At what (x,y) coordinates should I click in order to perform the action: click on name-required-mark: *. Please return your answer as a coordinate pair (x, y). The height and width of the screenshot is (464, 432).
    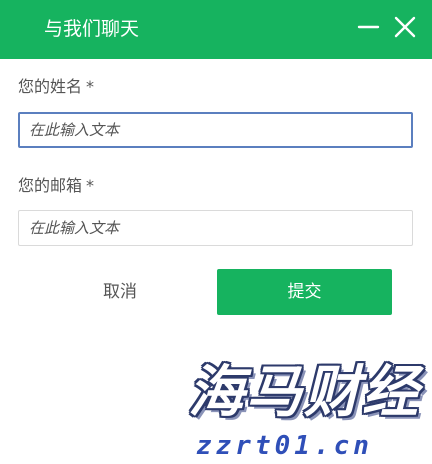
    Looking at the image, I should click on (90, 86).